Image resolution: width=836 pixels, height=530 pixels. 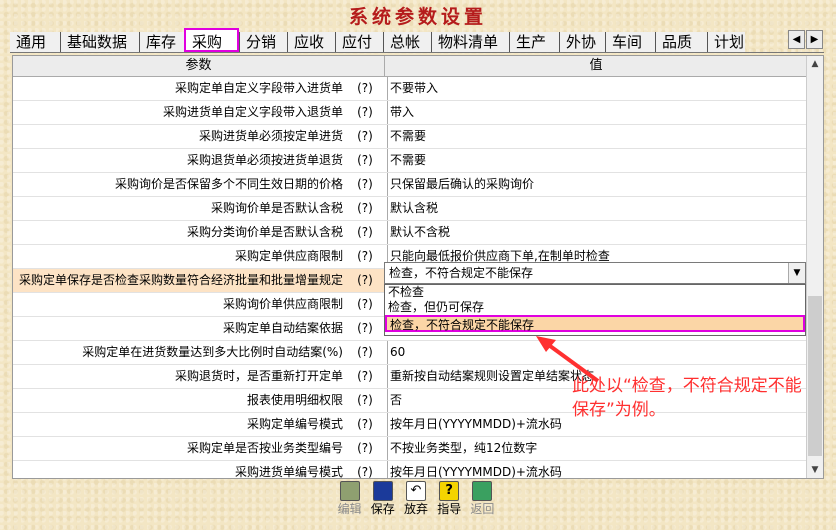 I want to click on tab-6: 应付, so click(x=359, y=42).